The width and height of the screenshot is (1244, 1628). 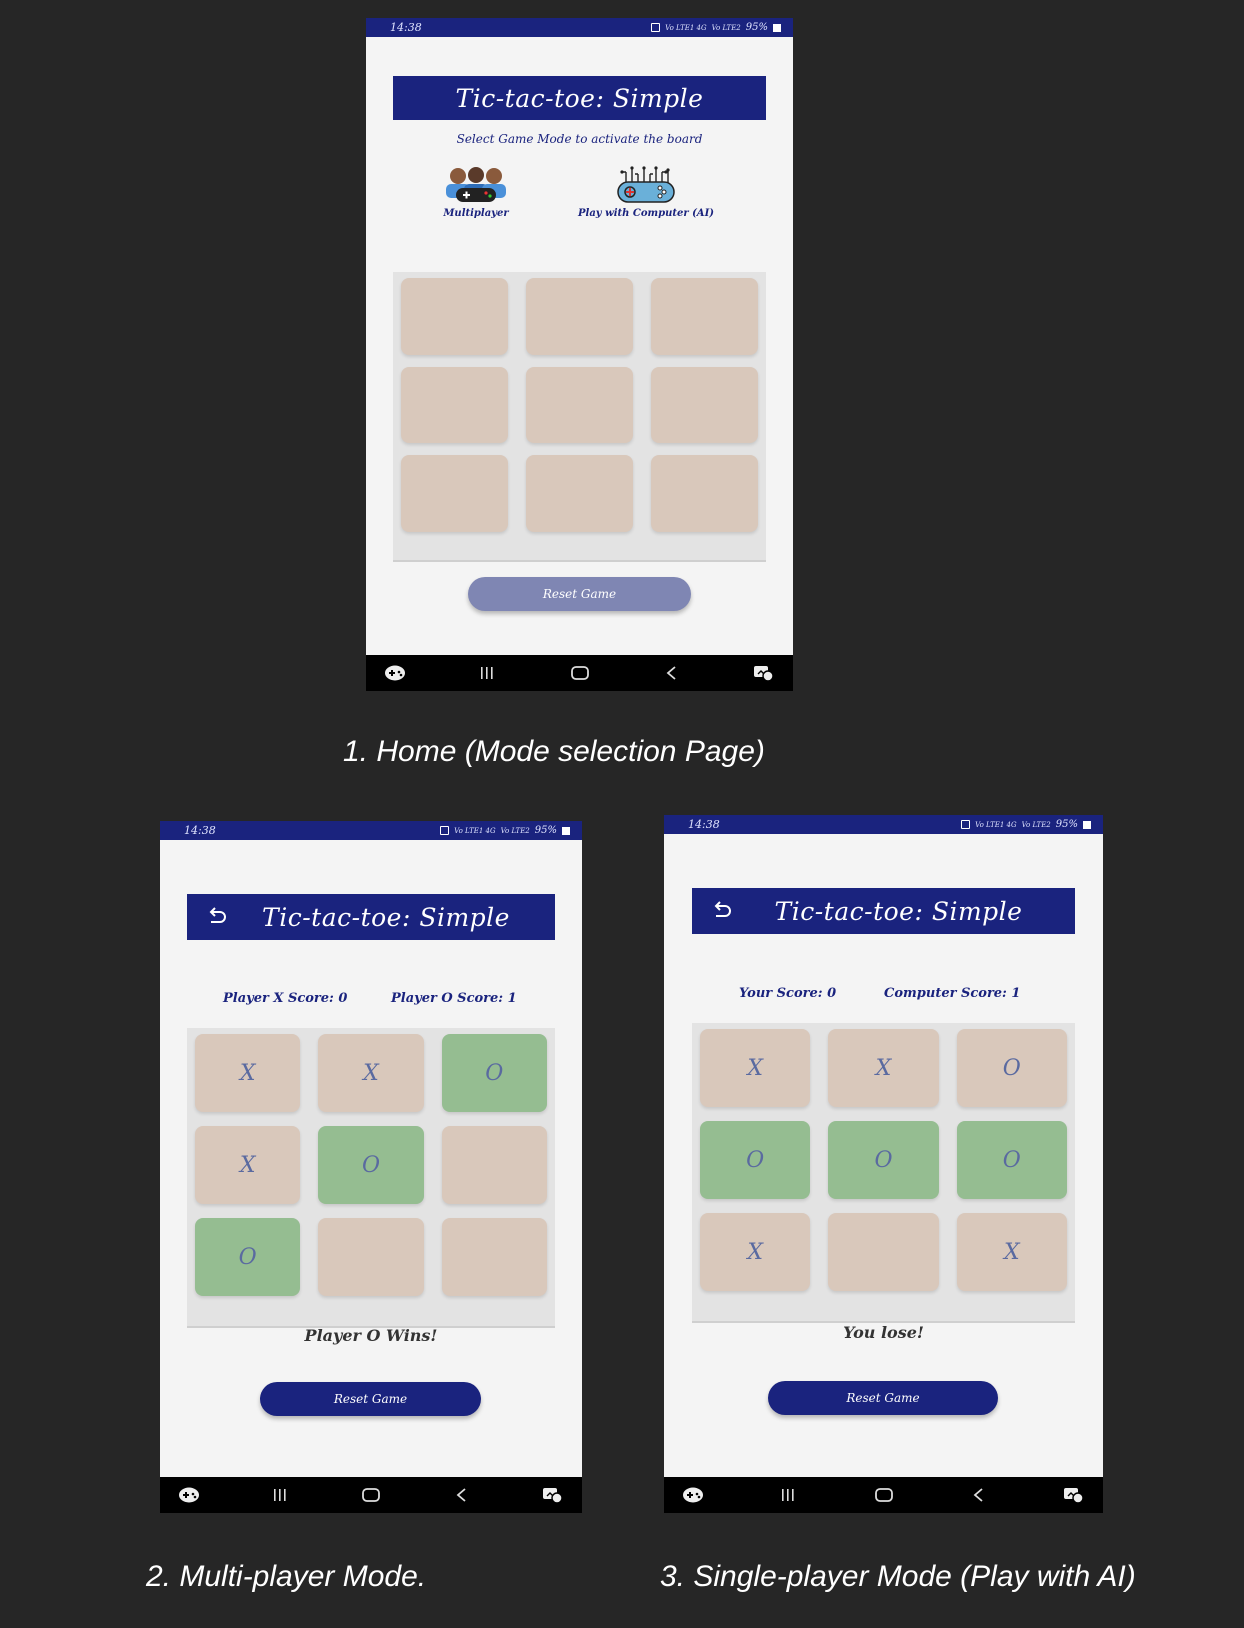 I want to click on your-score: Your Score: 0, so click(x=788, y=993).